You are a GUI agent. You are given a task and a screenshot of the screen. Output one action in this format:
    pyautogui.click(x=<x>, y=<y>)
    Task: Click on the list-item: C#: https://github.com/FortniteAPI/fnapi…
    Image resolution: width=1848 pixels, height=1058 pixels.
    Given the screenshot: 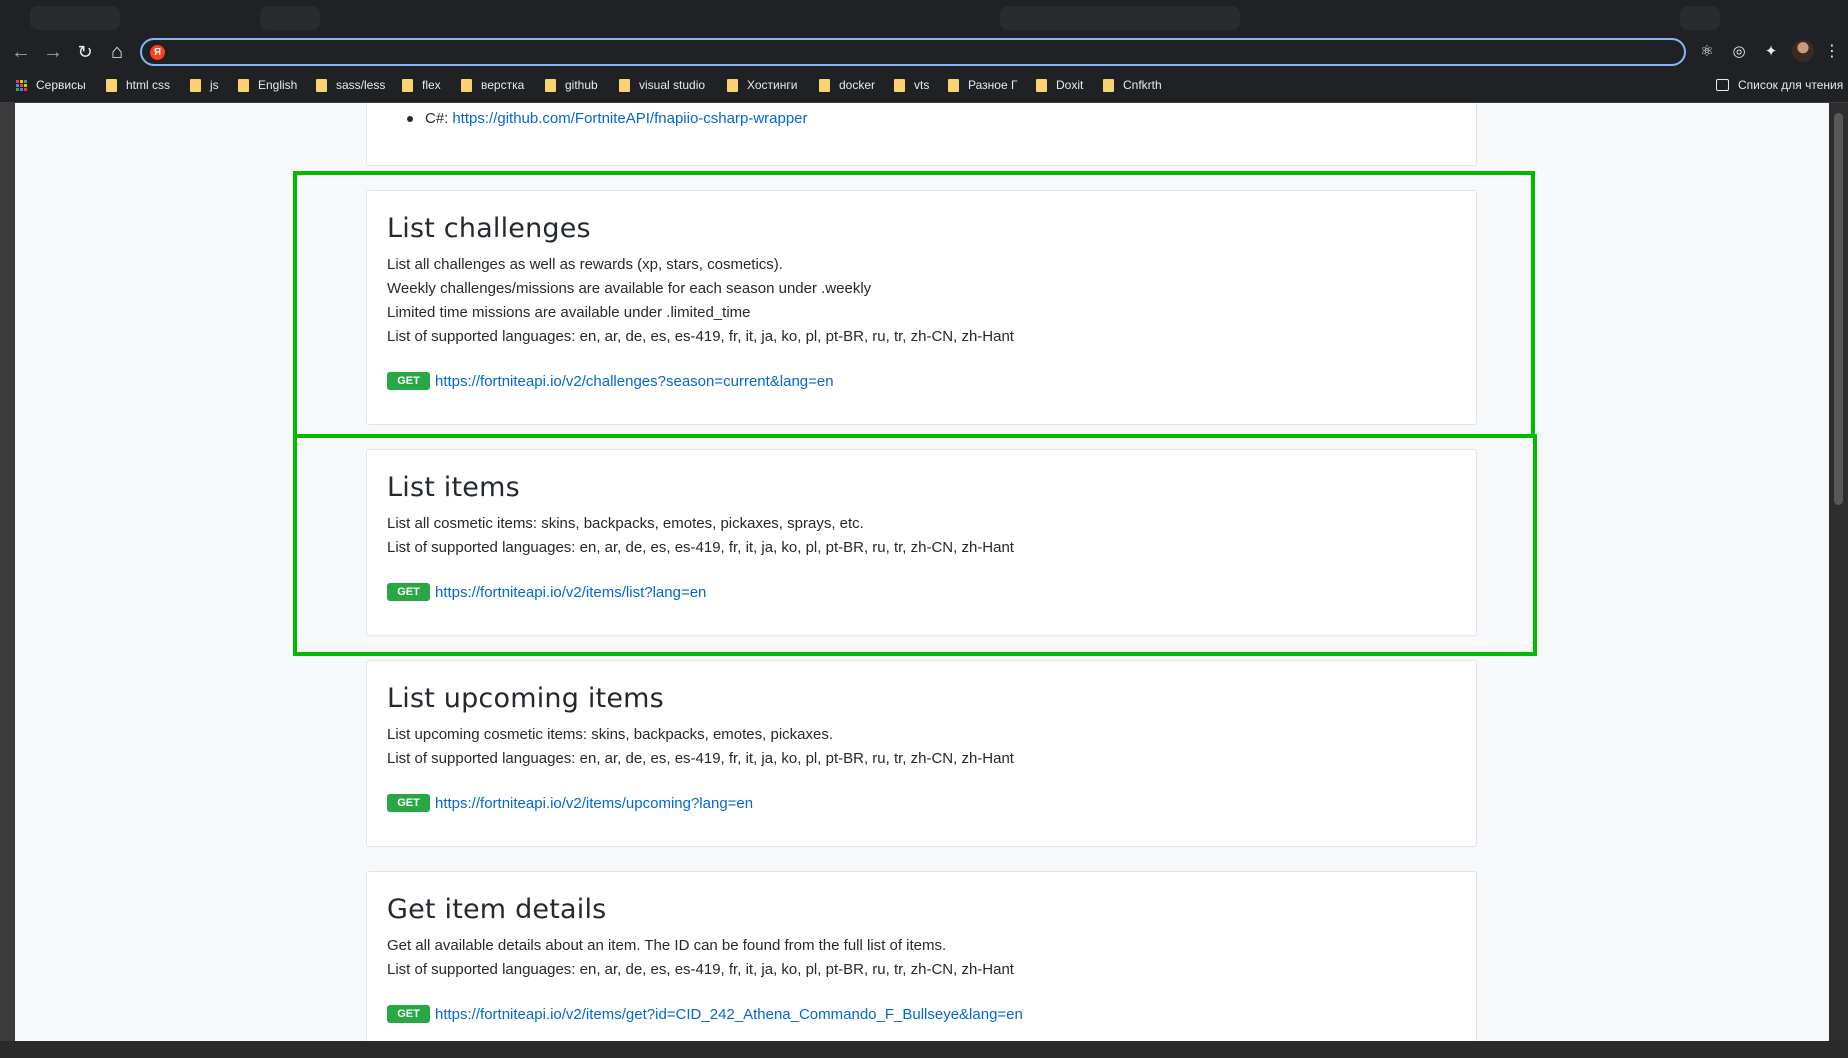 What is the action you would take?
    pyautogui.click(x=607, y=118)
    